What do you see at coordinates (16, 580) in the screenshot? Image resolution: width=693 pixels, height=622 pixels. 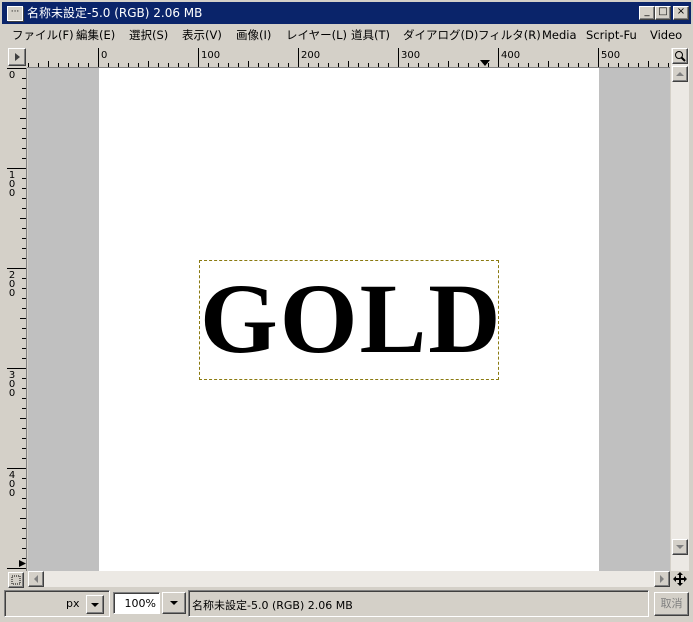 I see `quick-mask-toggle-button` at bounding box center [16, 580].